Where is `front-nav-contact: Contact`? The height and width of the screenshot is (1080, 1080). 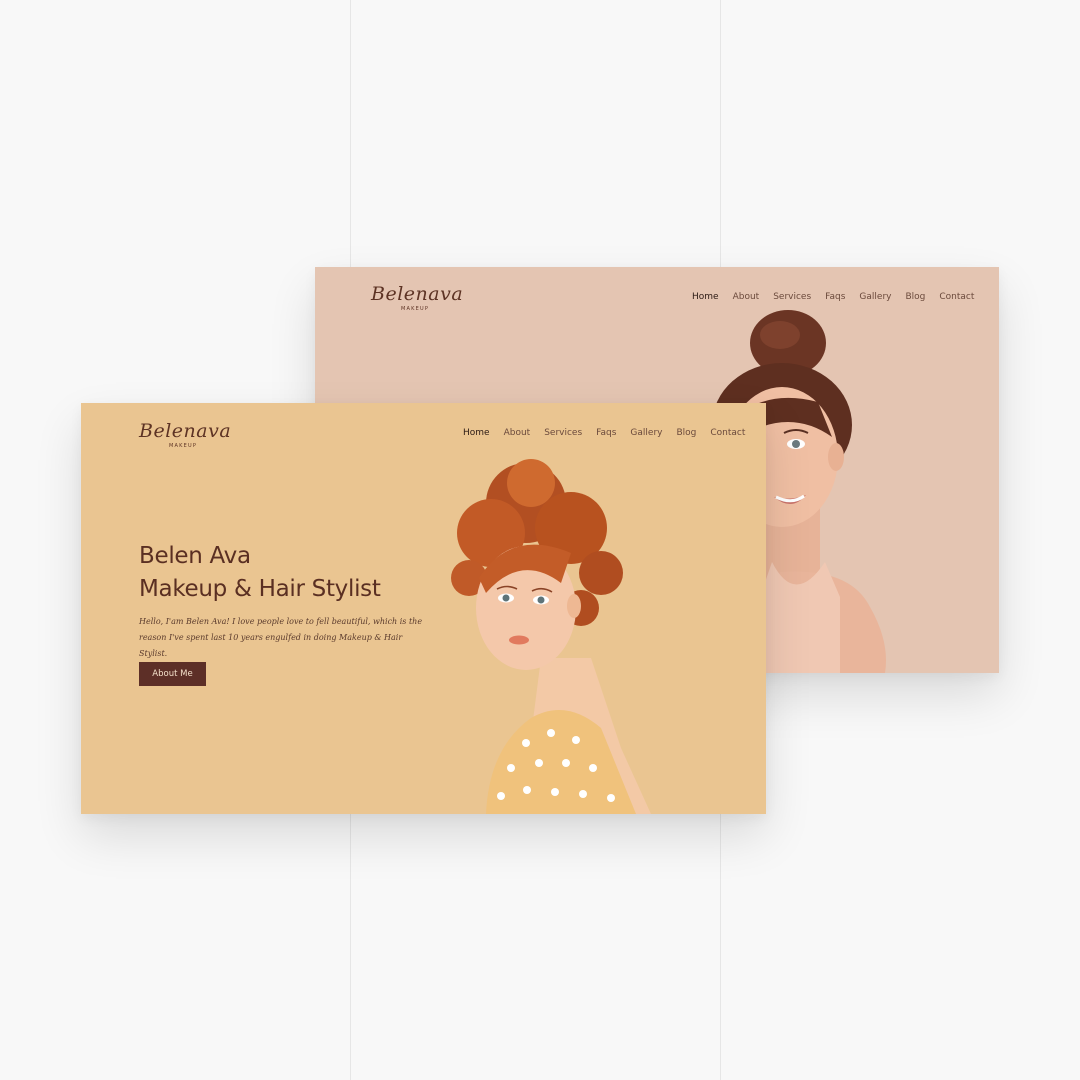
front-nav-contact: Contact is located at coordinates (727, 433).